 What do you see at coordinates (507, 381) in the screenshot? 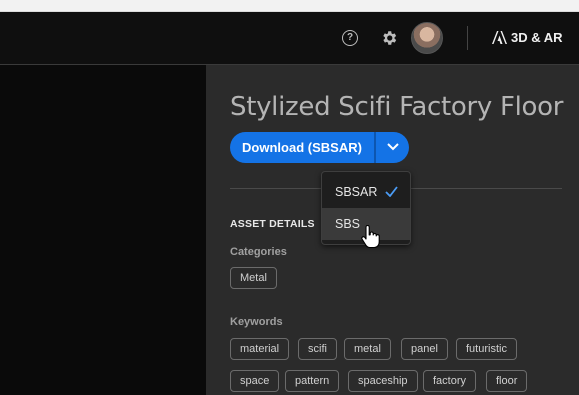
I see `keyword-tag: floor` at bounding box center [507, 381].